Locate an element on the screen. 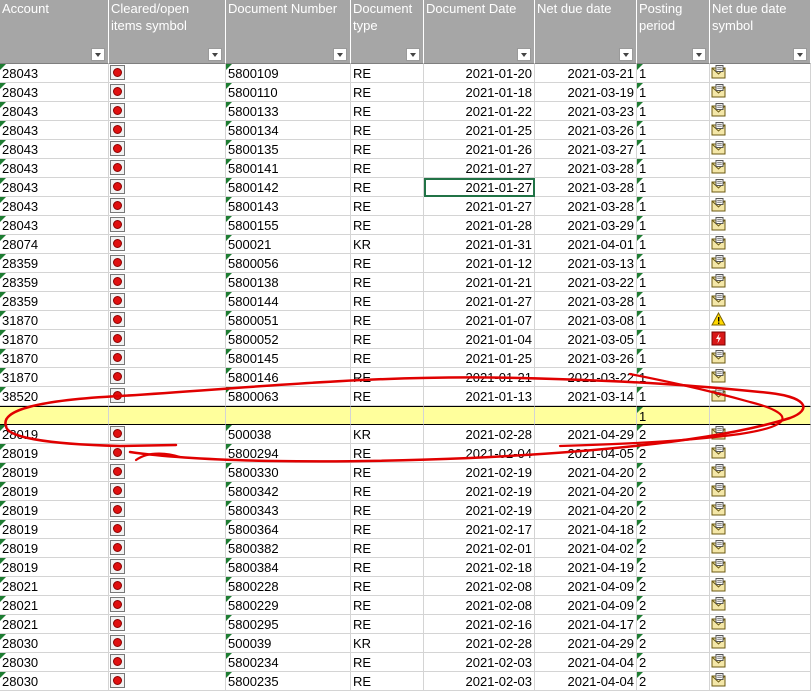 The width and height of the screenshot is (811, 692). cell-docnum: 5800056 is located at coordinates (288, 263).